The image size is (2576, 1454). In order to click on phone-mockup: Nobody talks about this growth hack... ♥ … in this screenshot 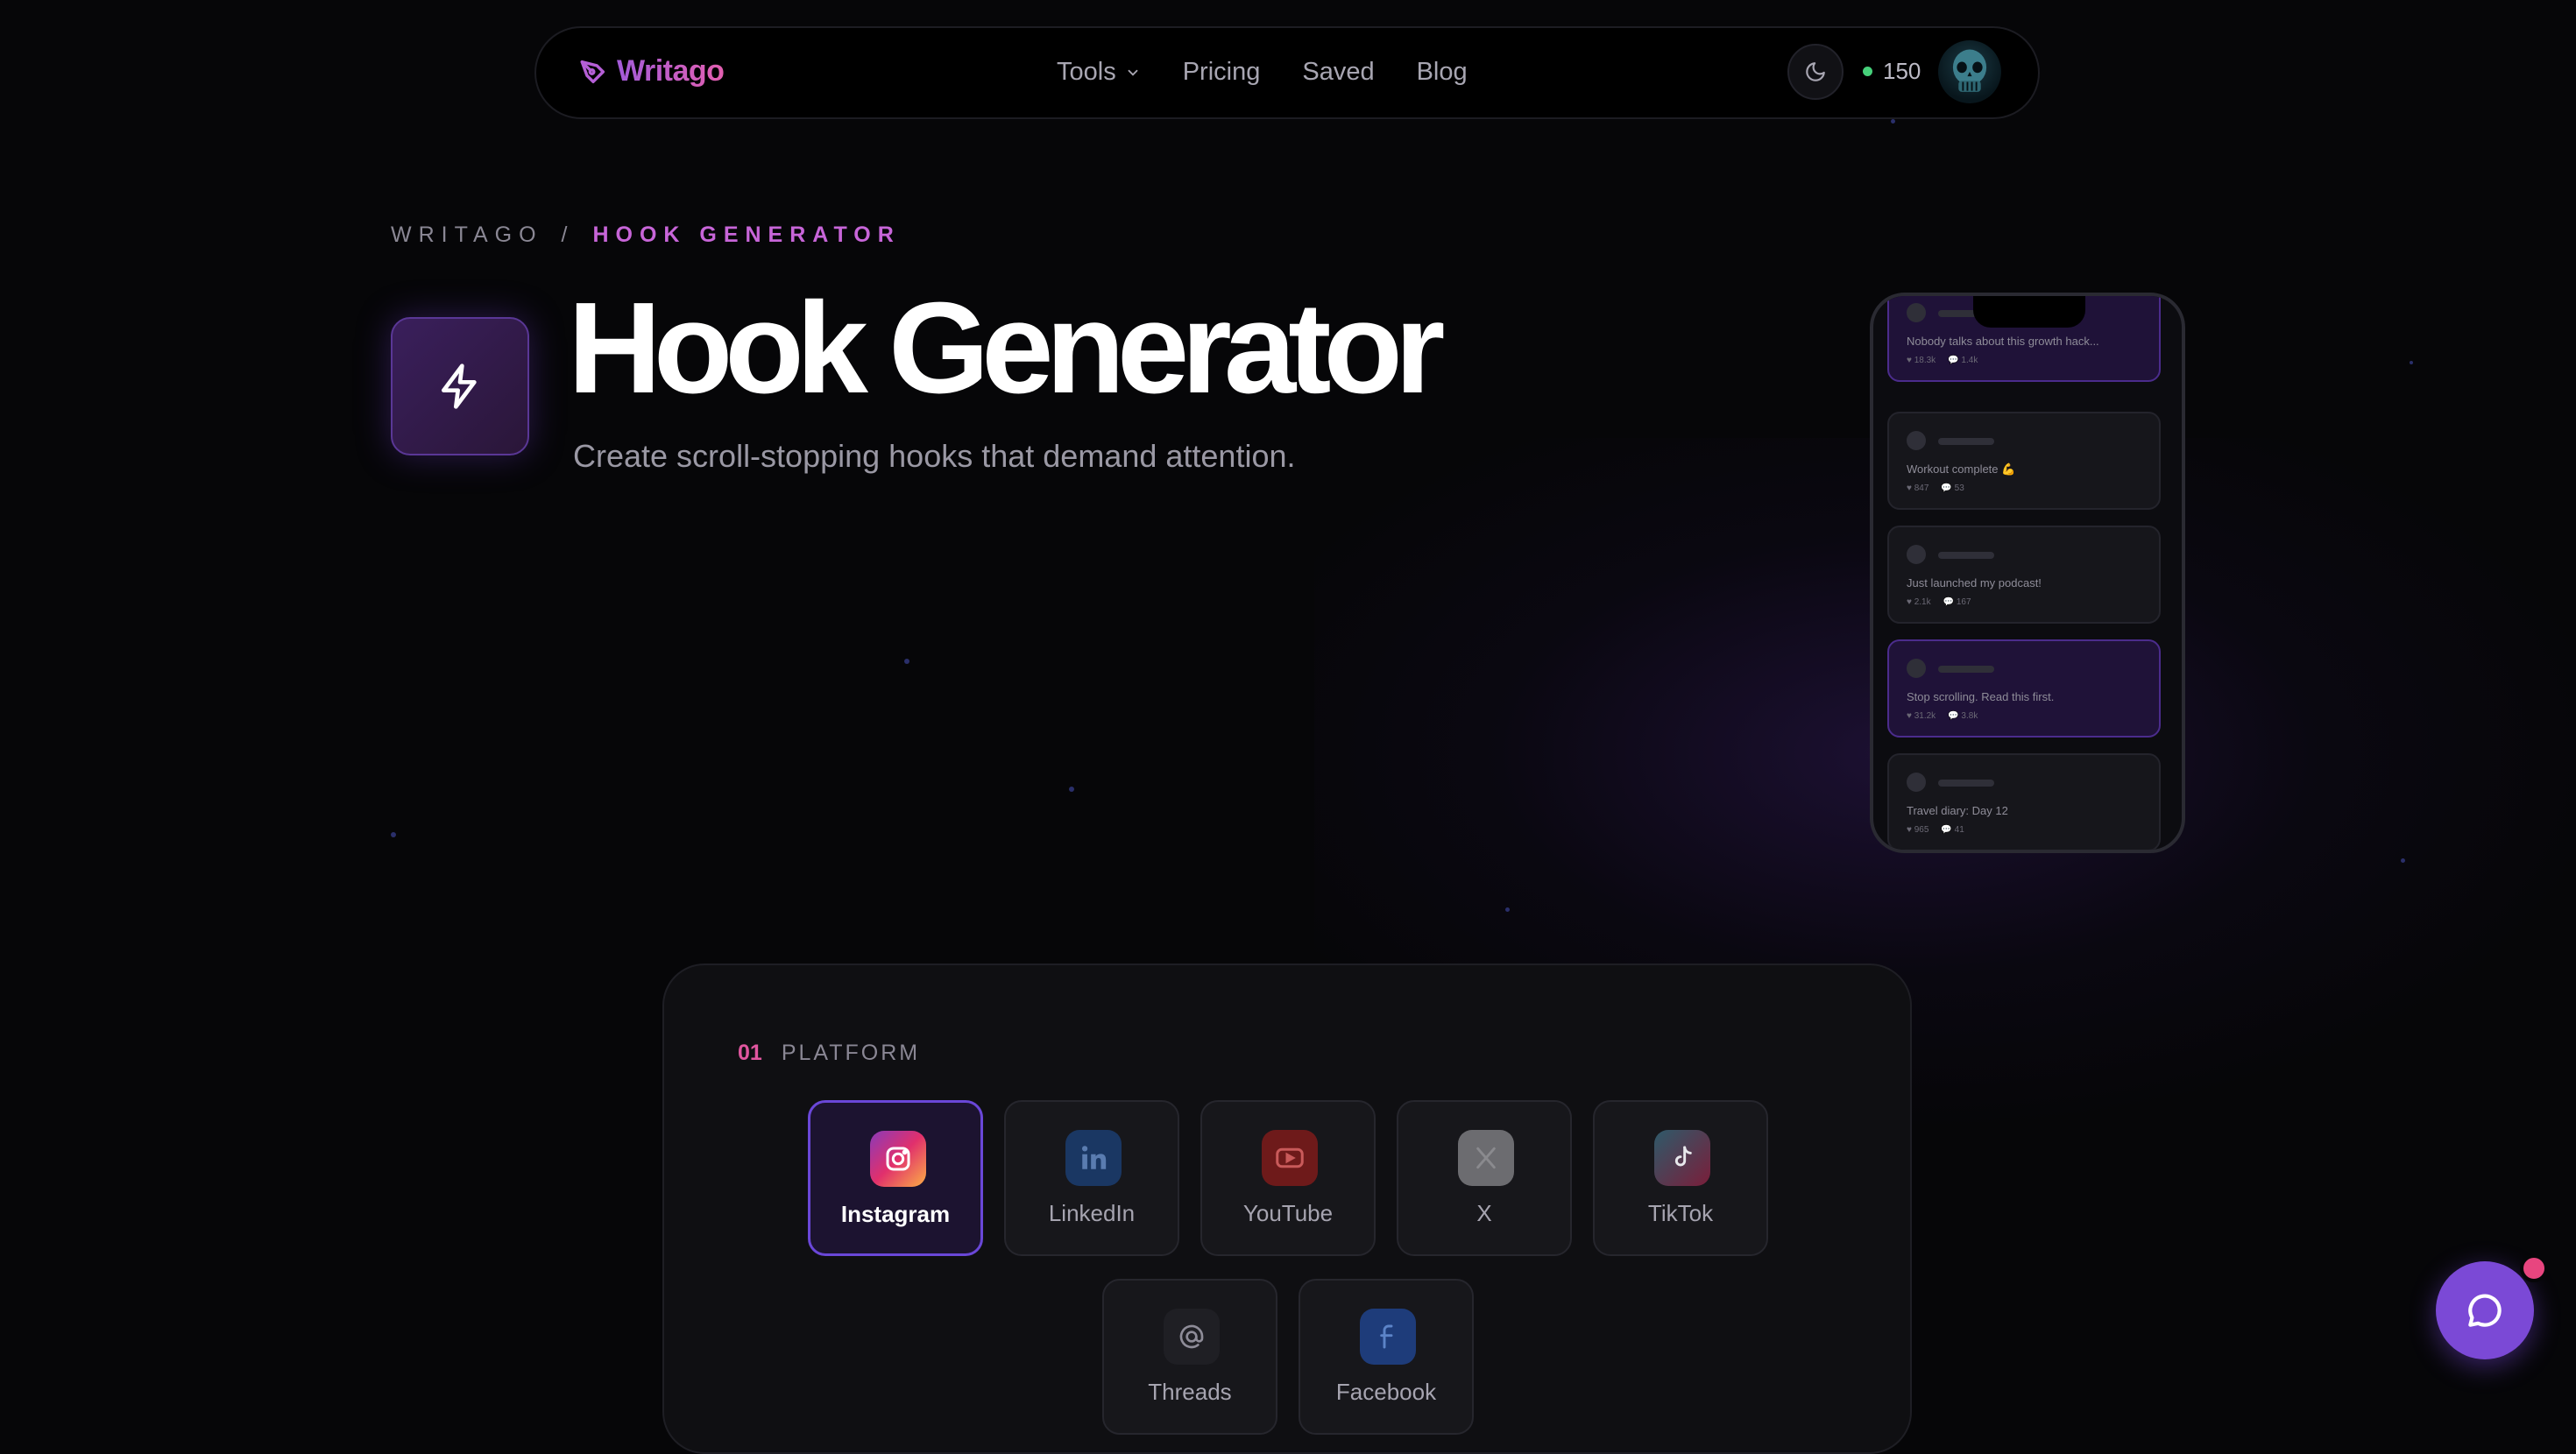, I will do `click(2027, 573)`.